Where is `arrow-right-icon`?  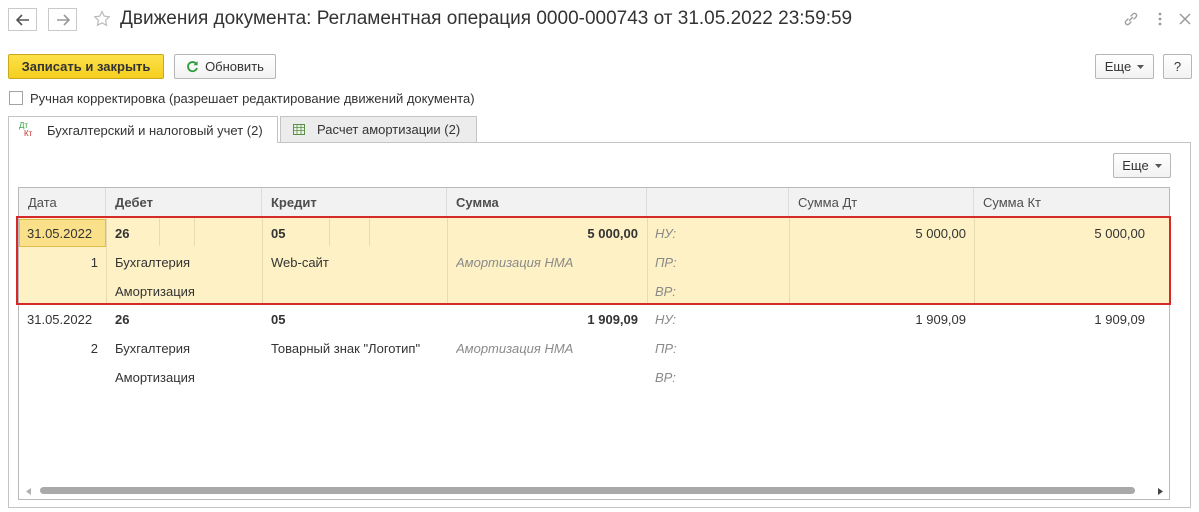
arrow-right-icon is located at coordinates (63, 19).